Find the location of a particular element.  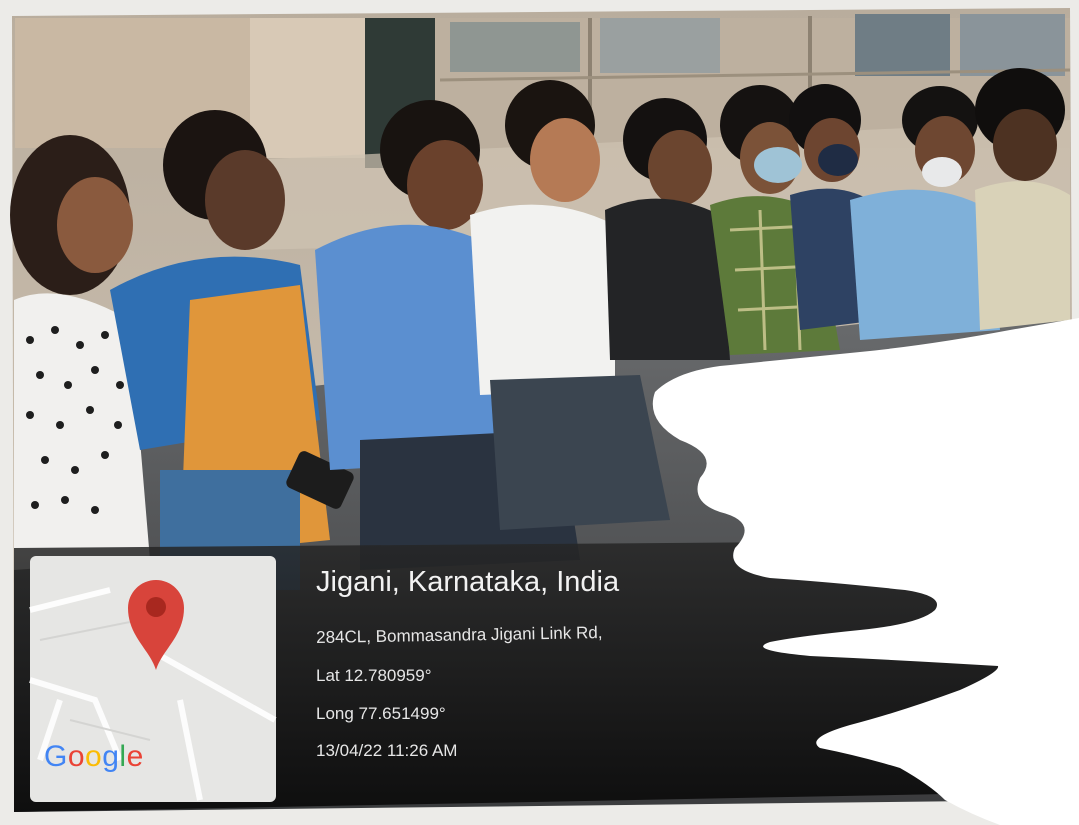

google-logo-letter: e is located at coordinates (135, 756).